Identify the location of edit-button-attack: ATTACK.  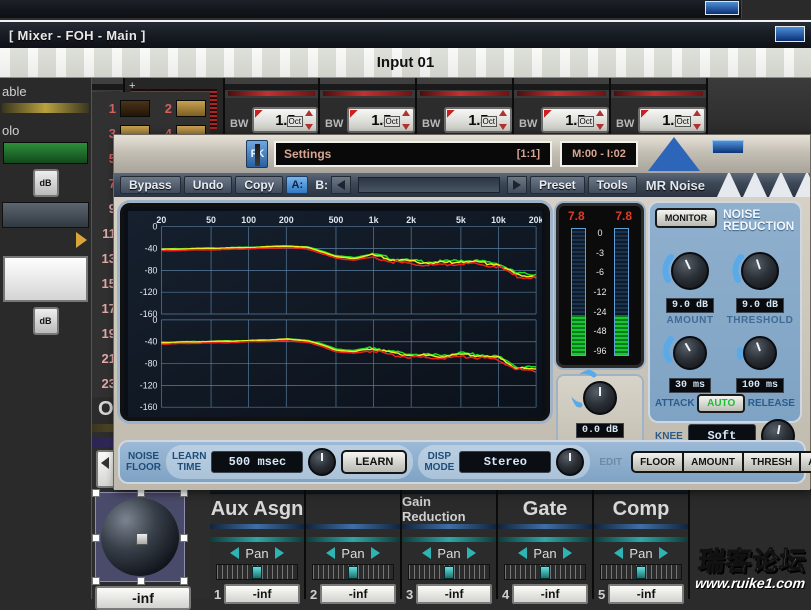
(805, 462).